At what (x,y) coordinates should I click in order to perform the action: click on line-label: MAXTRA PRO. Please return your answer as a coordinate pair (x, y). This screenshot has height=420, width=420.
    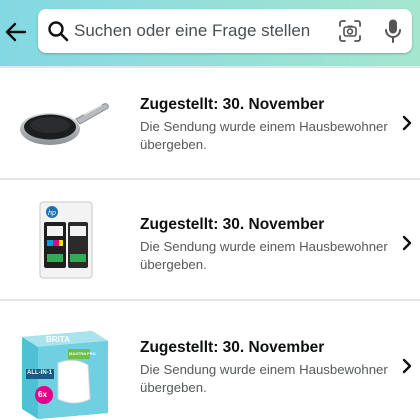
    Looking at the image, I should click on (82, 353).